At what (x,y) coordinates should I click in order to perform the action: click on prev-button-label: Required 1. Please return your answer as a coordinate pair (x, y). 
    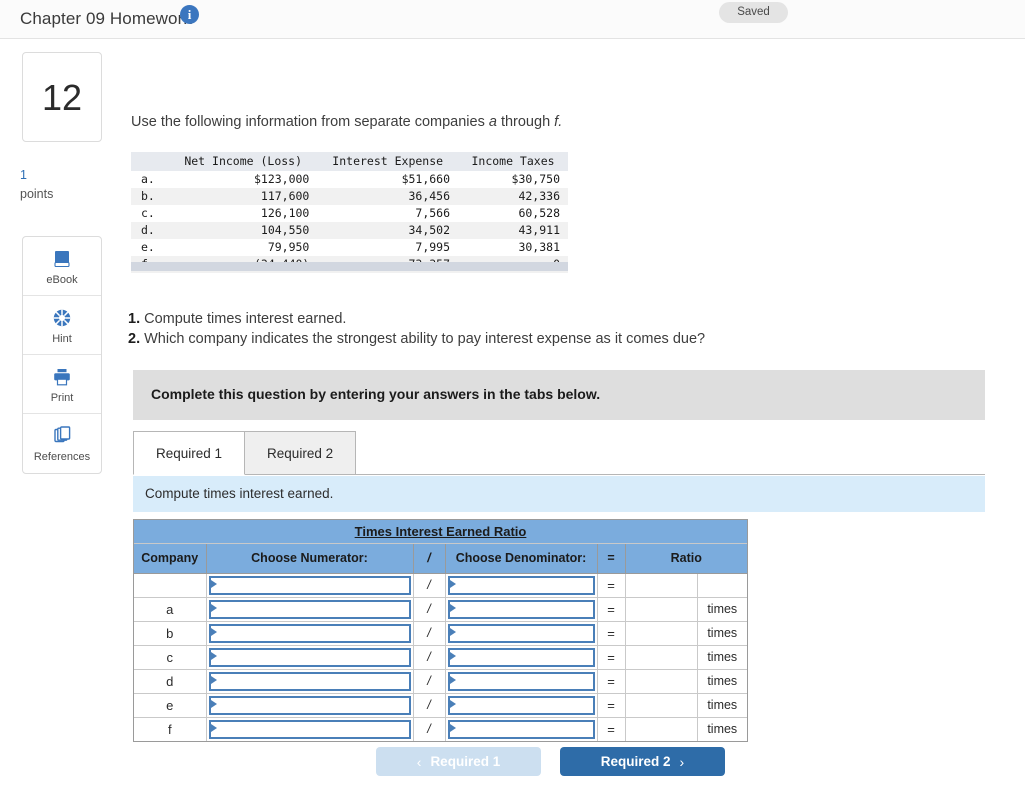
    Looking at the image, I should click on (465, 761).